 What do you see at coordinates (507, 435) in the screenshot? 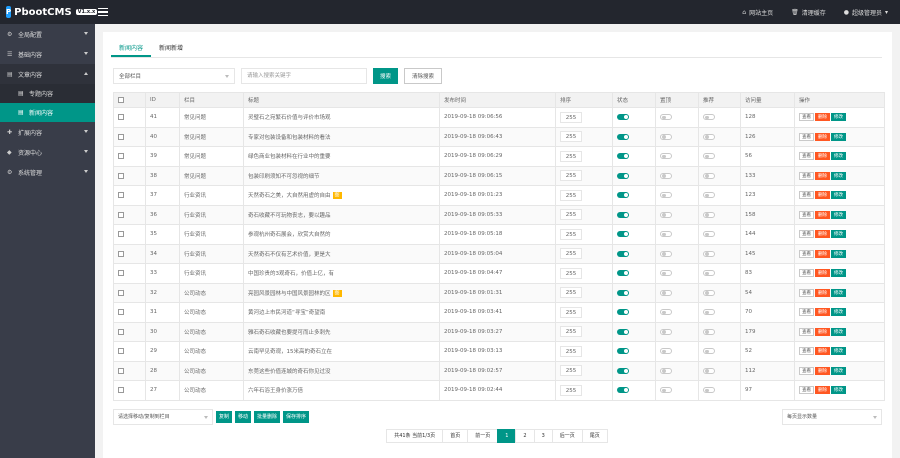
I see `page-button-1: 1` at bounding box center [507, 435].